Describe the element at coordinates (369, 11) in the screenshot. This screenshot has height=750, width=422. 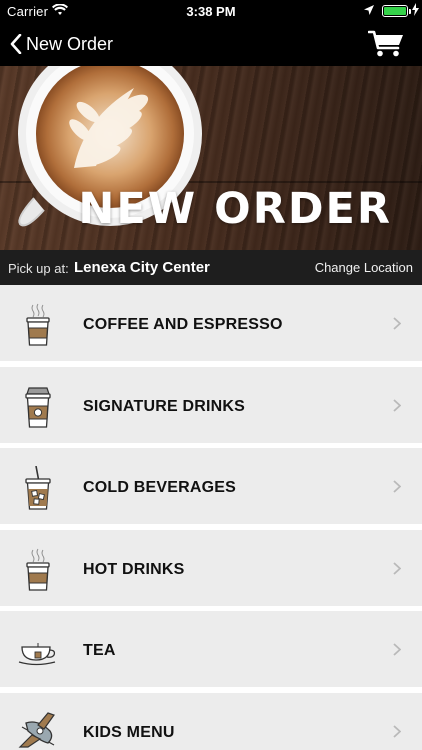
I see `location-arrow-icon` at that location.